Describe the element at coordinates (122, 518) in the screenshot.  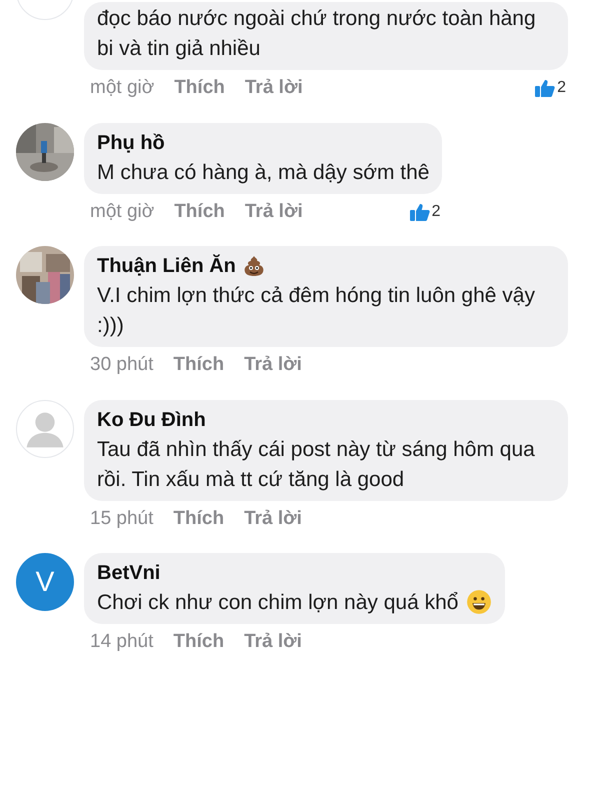
I see `comment-time: 15 phút` at that location.